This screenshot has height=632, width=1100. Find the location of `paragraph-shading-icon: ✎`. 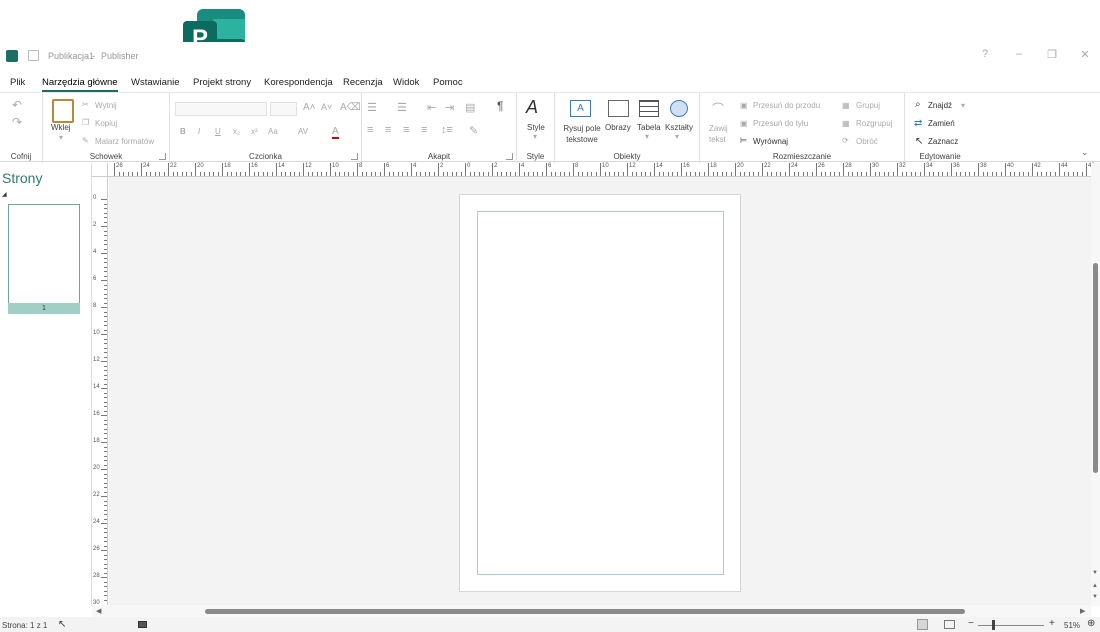

paragraph-shading-icon: ✎ is located at coordinates (473, 130).